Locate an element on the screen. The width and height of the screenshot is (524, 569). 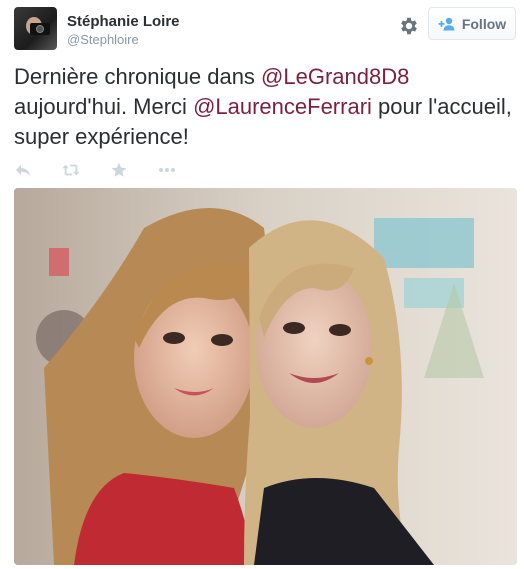
reply-button is located at coordinates (23, 170).